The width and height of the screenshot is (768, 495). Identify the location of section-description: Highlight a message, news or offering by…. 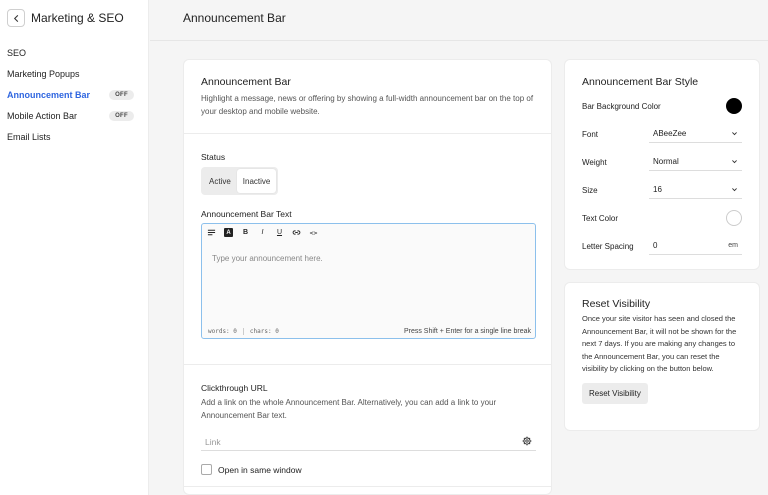
(367, 105).